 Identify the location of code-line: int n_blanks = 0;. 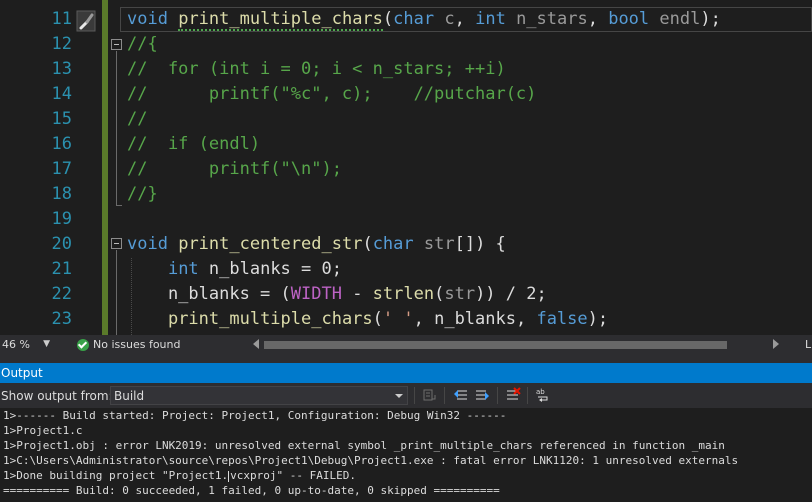
(234, 269).